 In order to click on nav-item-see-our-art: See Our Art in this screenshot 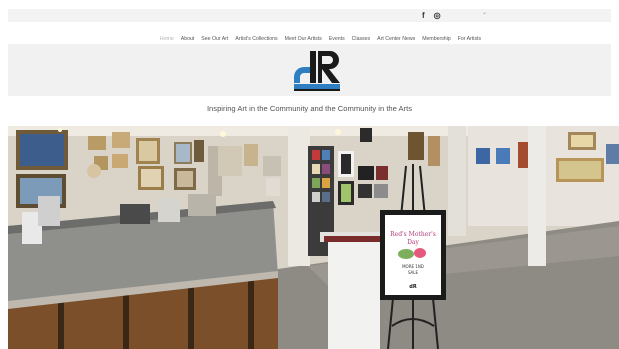, I will do `click(214, 39)`.